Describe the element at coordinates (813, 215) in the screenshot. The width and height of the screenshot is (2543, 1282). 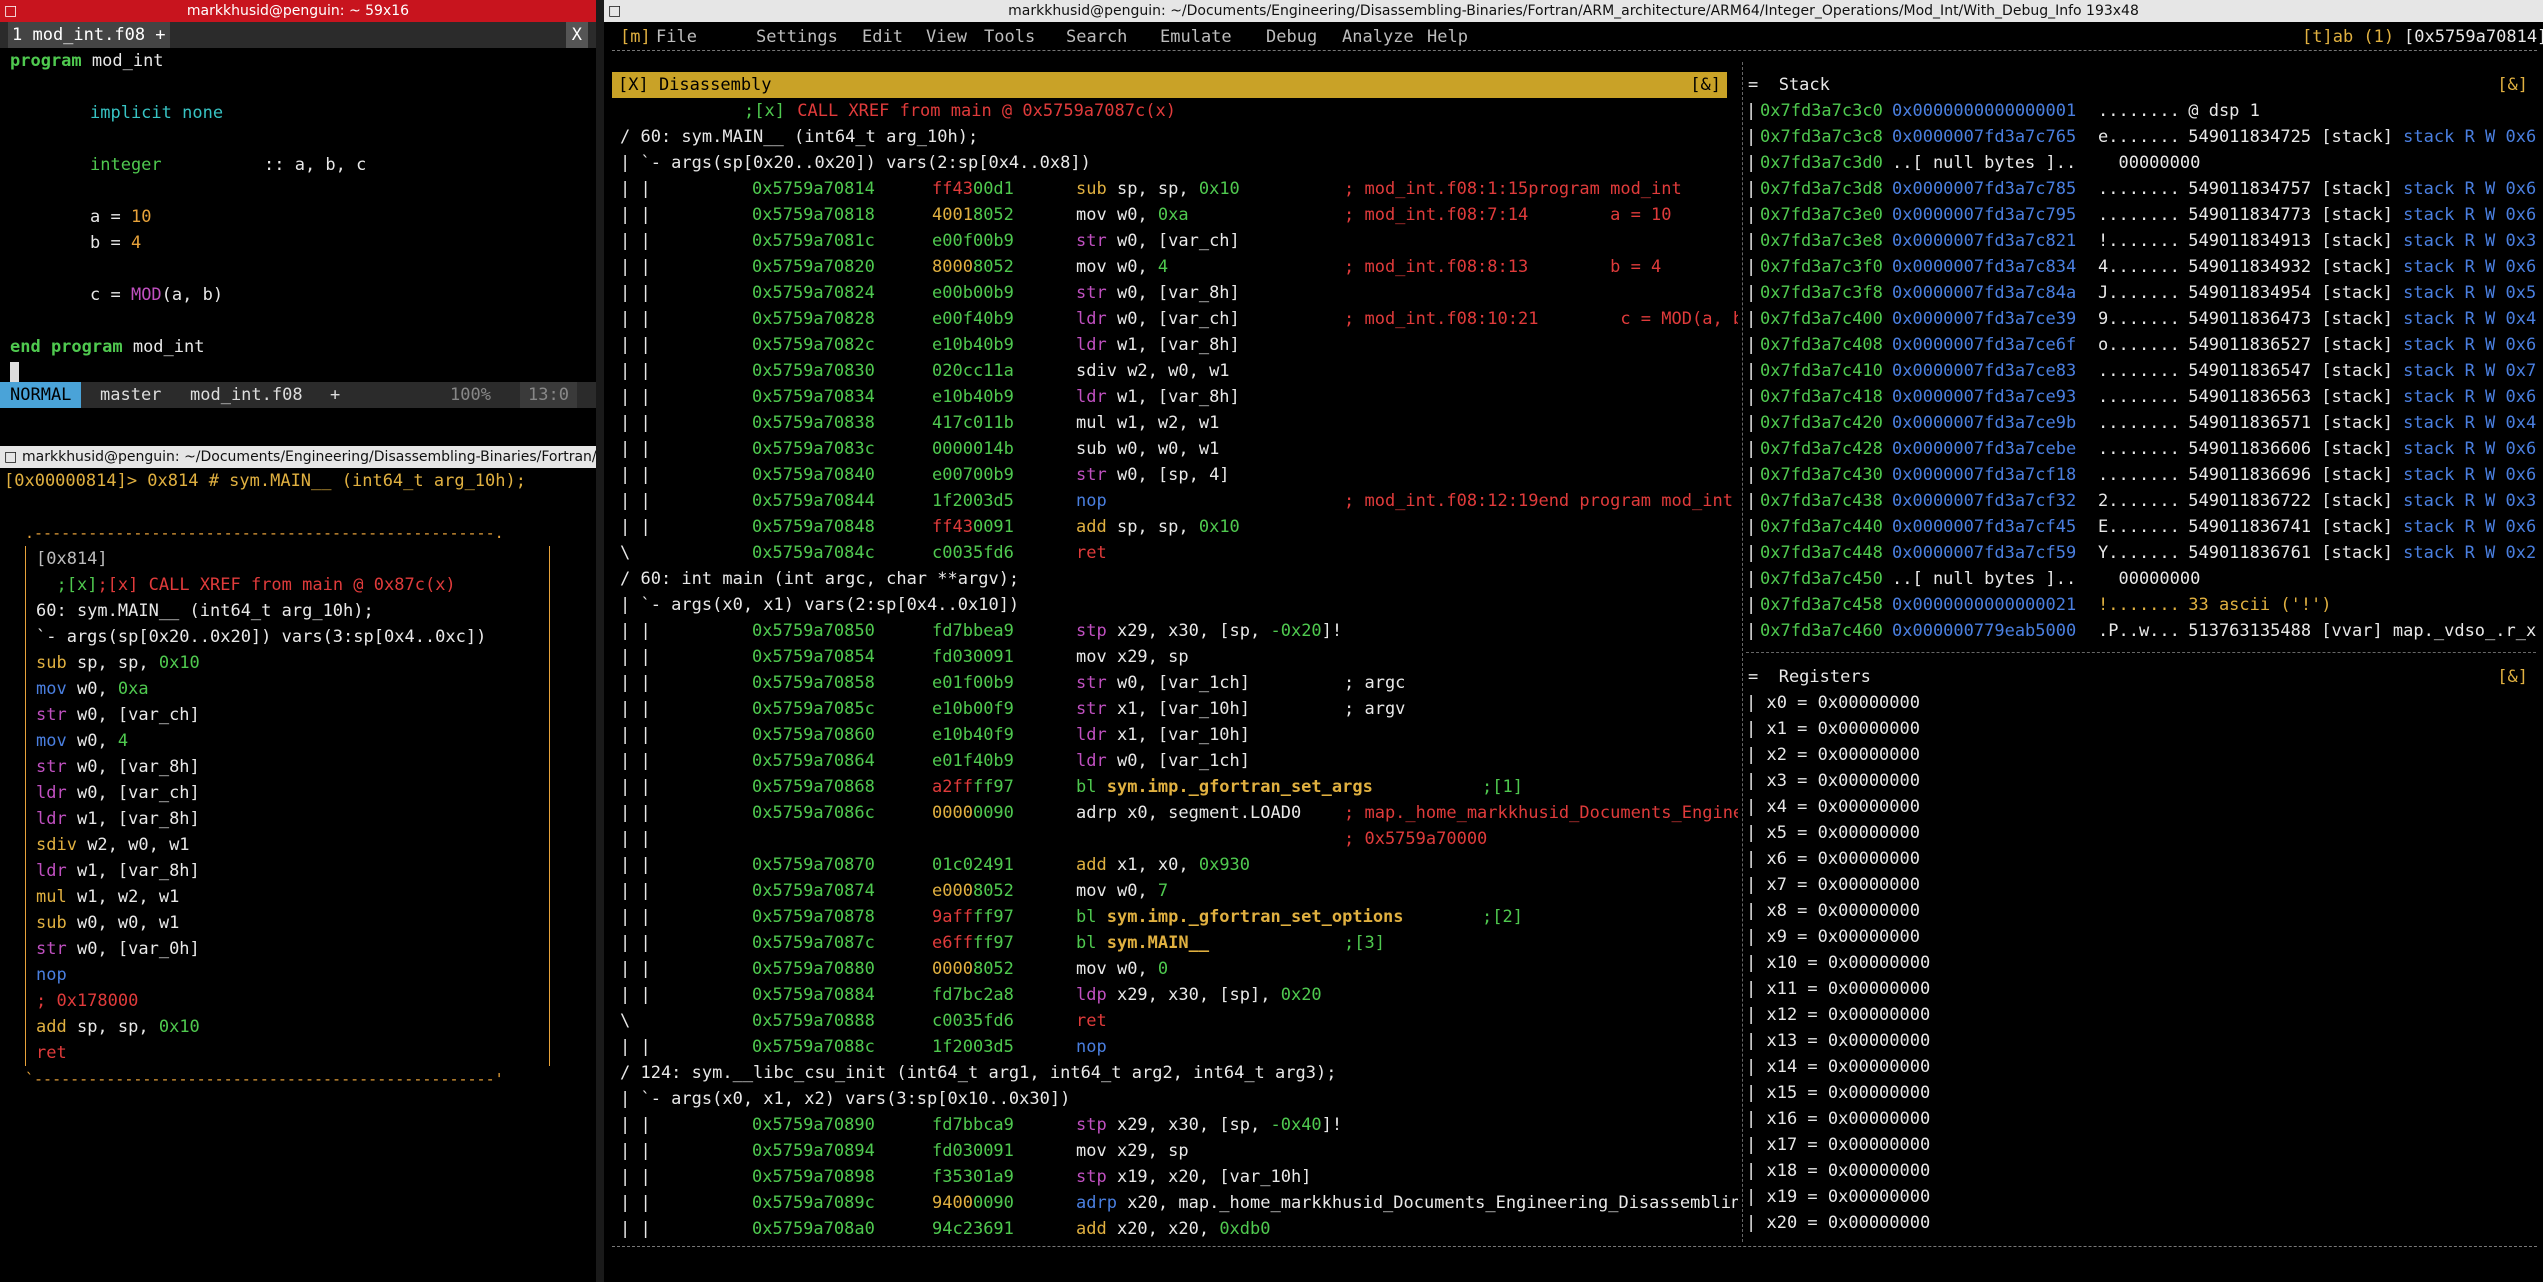
I see `instruction-address: 0x5759a70818` at that location.